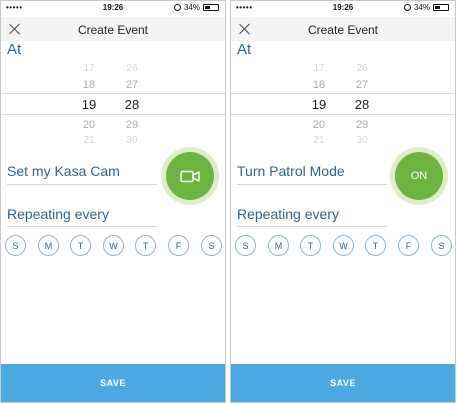 This screenshot has height=403, width=457. Describe the element at coordinates (63, 171) in the screenshot. I see `action-label: Set my Kasa Cam` at that location.